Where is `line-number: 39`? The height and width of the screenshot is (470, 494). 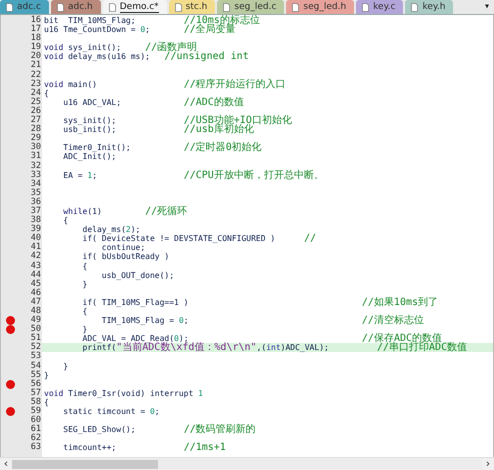 line-number: 39 is located at coordinates (36, 229).